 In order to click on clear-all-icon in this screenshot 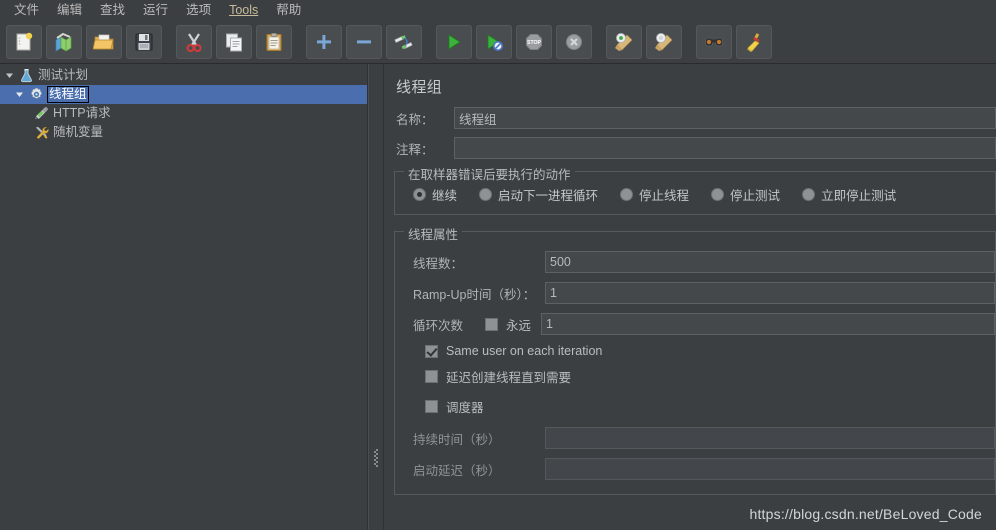, I will do `click(664, 42)`.